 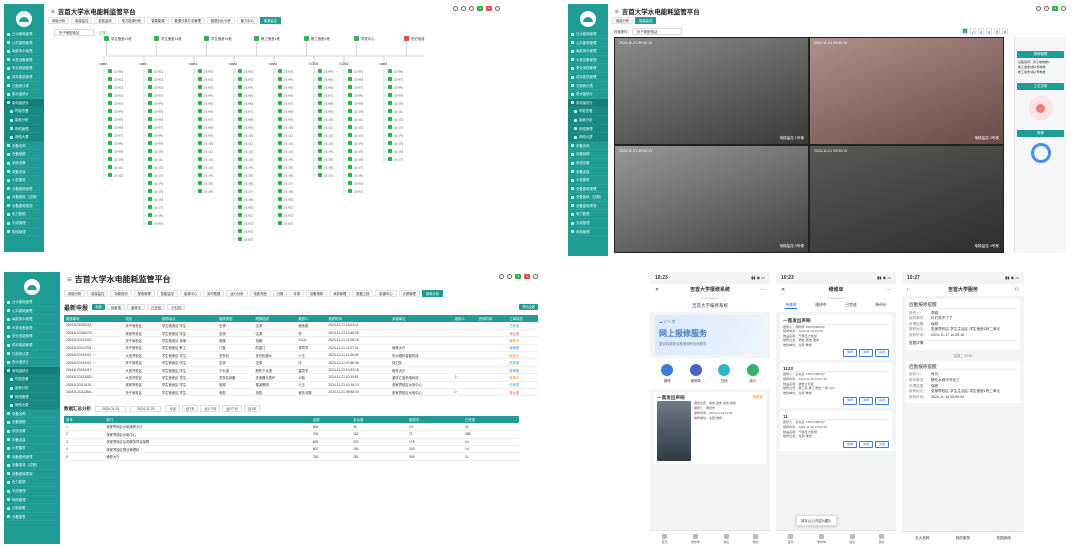 I want to click on filter-tab: 已完成, so click(x=156, y=307).